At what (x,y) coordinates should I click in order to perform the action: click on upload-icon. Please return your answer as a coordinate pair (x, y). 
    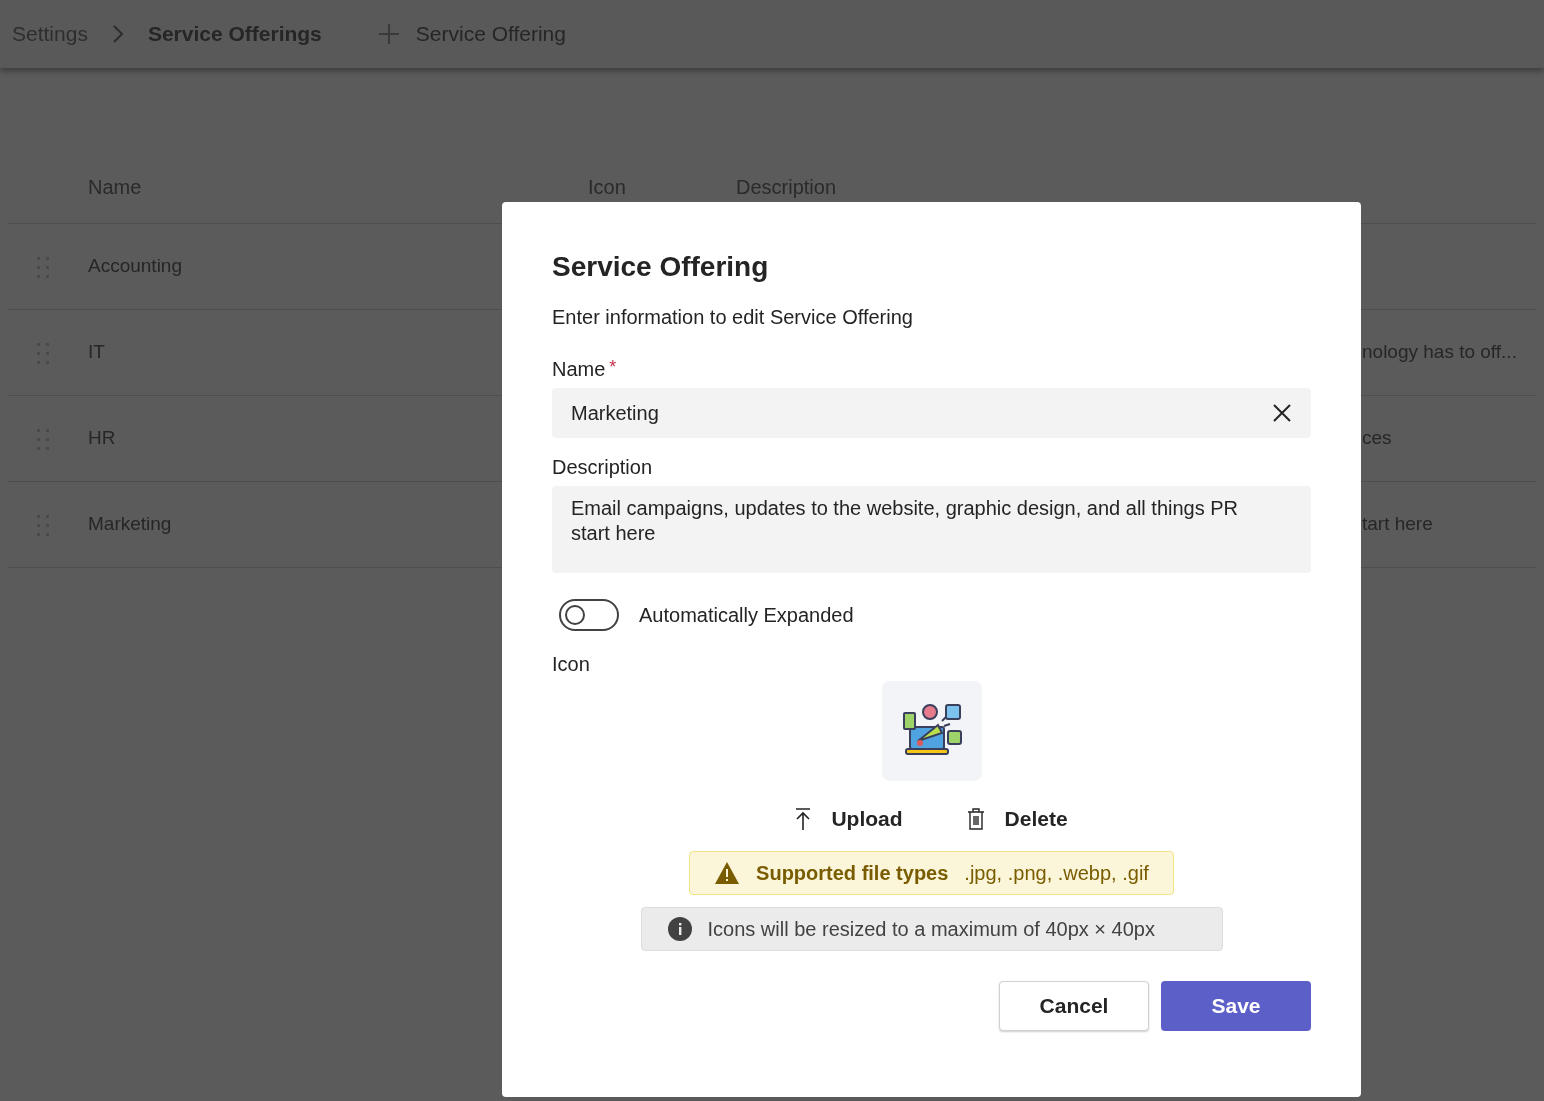
    Looking at the image, I should click on (803, 818).